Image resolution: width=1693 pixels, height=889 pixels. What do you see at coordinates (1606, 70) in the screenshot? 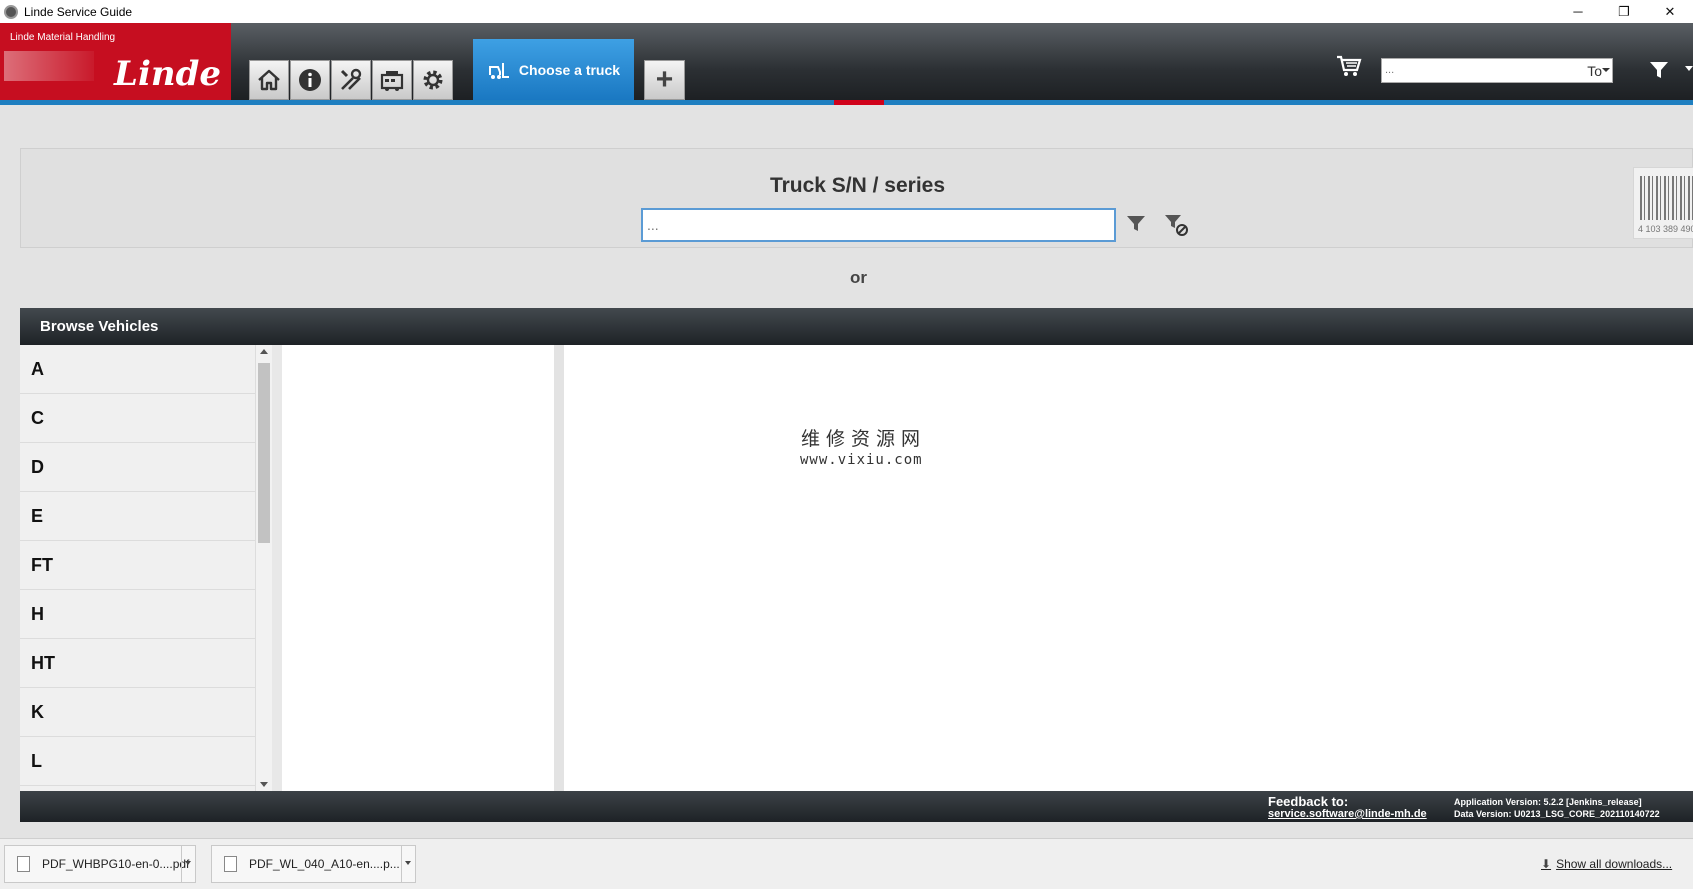
I see `chevron-down-icon` at bounding box center [1606, 70].